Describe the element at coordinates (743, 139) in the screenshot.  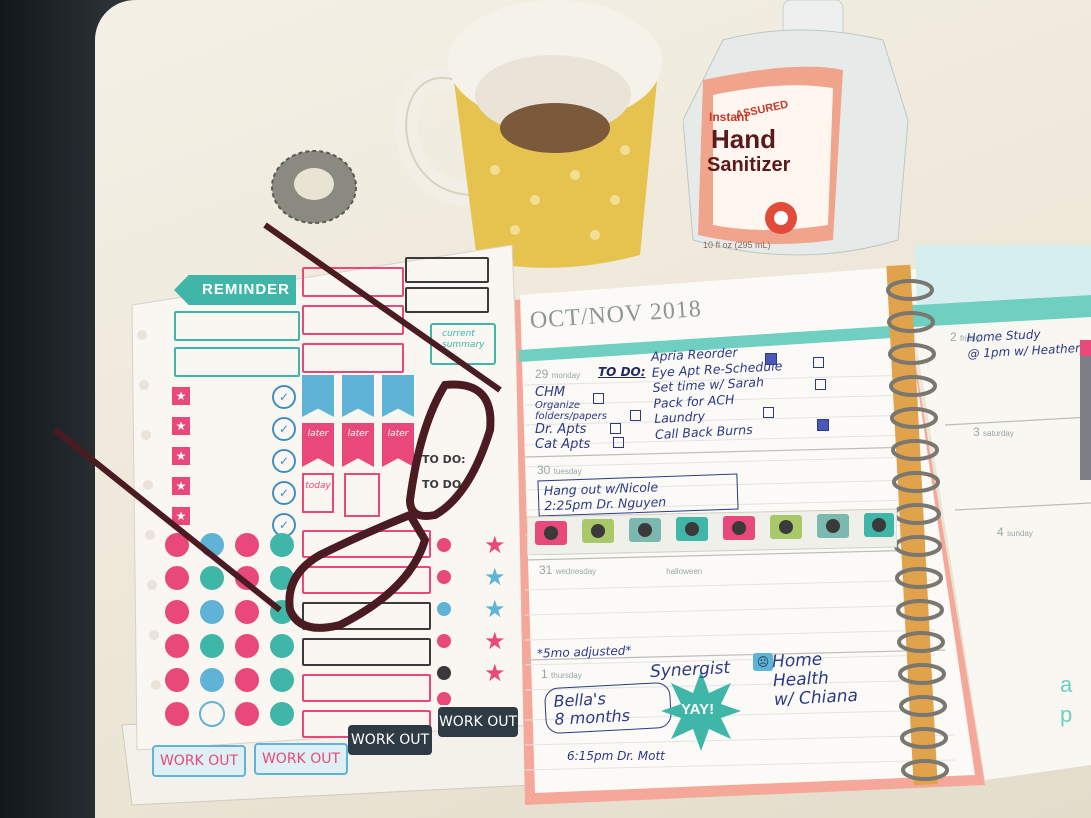
I see `sanitizer-hand: Hand` at that location.